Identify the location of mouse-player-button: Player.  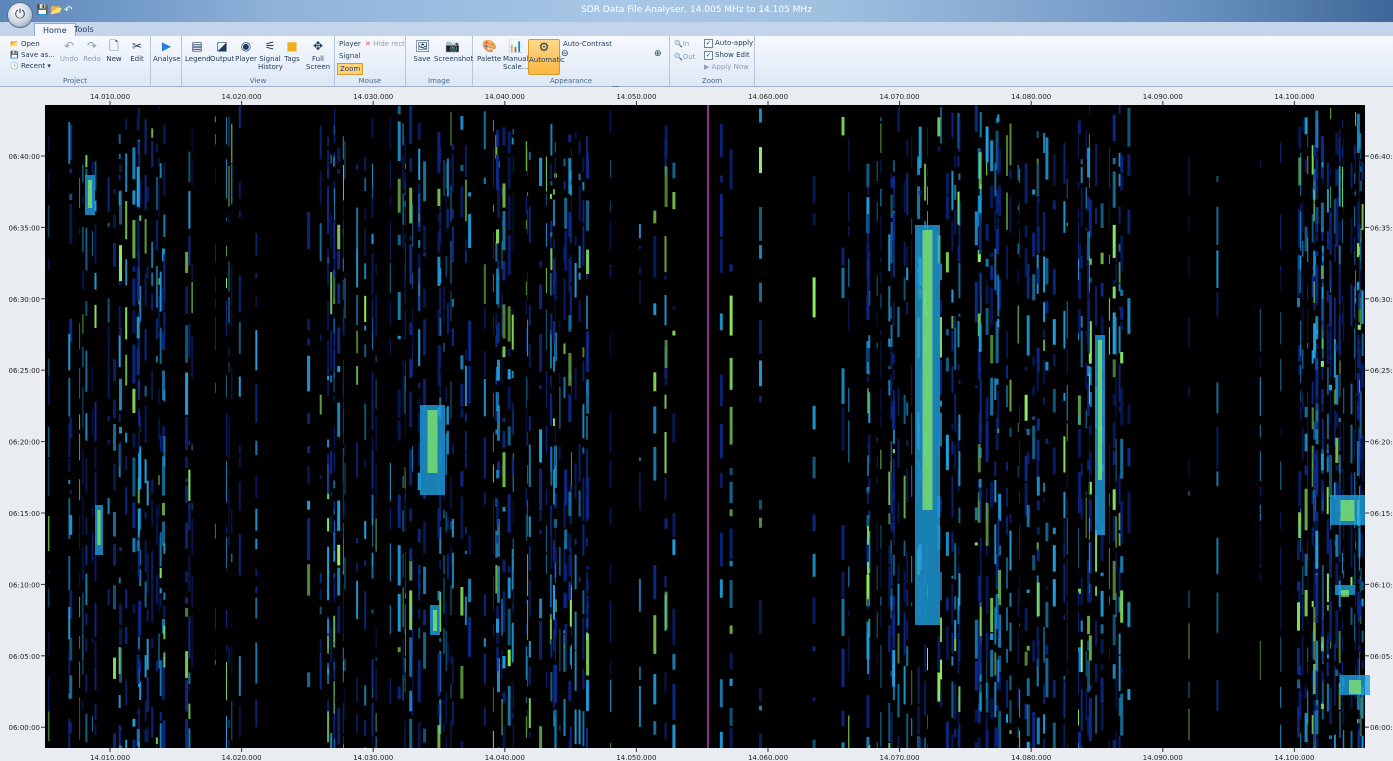
(350, 44).